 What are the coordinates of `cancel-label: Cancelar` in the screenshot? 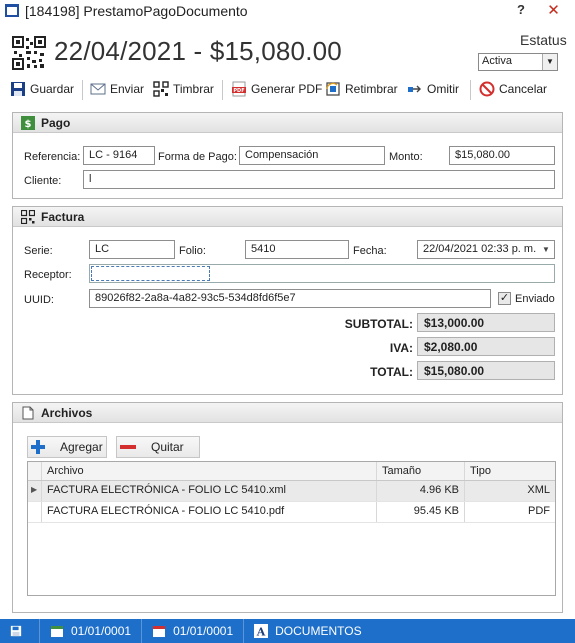 It's located at (523, 89).